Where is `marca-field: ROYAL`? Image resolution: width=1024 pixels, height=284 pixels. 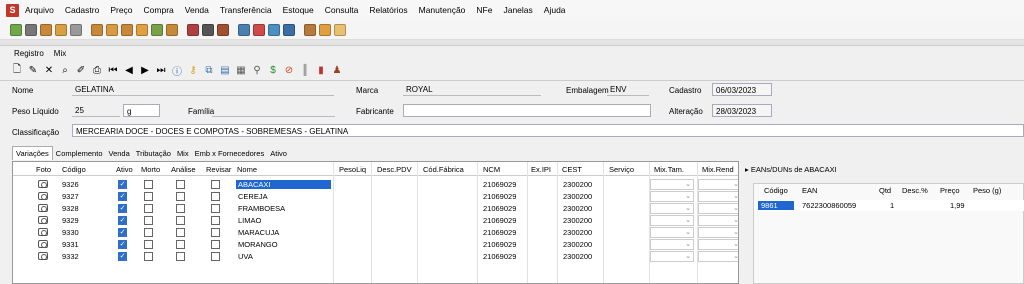 marca-field: ROYAL is located at coordinates (472, 89).